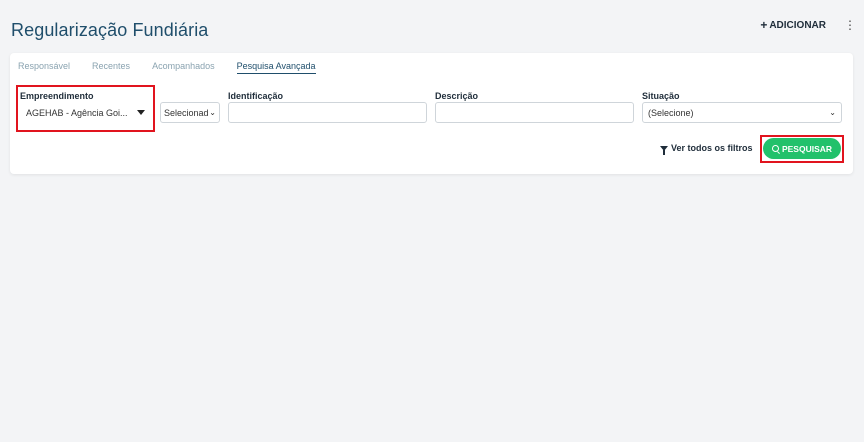  What do you see at coordinates (457, 96) in the screenshot?
I see `descricao-label: Descrição` at bounding box center [457, 96].